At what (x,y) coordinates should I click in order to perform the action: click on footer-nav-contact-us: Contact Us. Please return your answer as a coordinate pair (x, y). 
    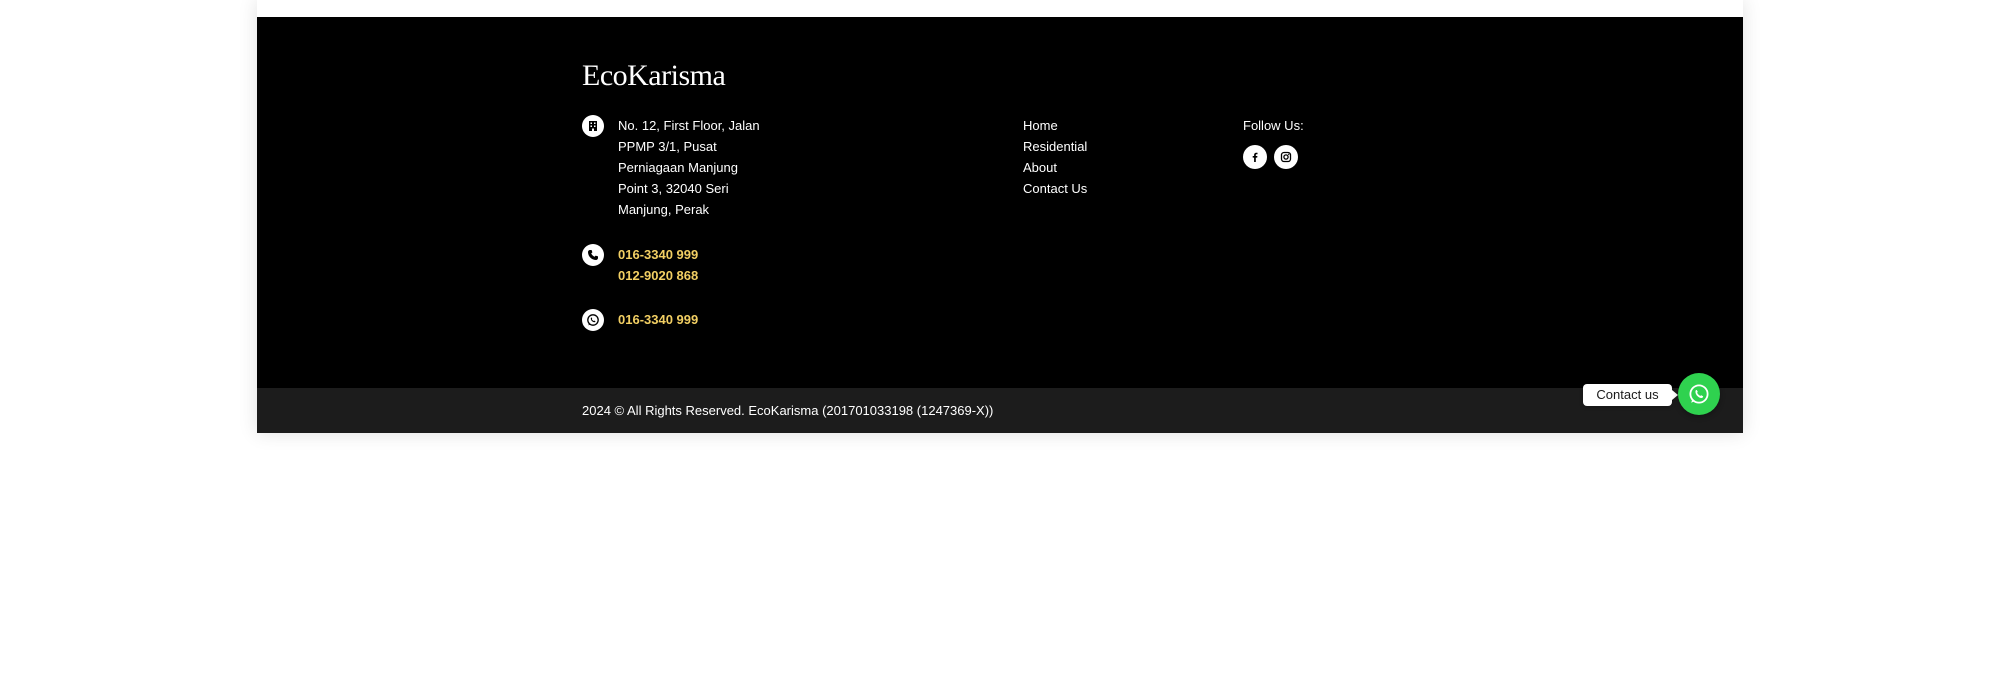
    Looking at the image, I should click on (1055, 188).